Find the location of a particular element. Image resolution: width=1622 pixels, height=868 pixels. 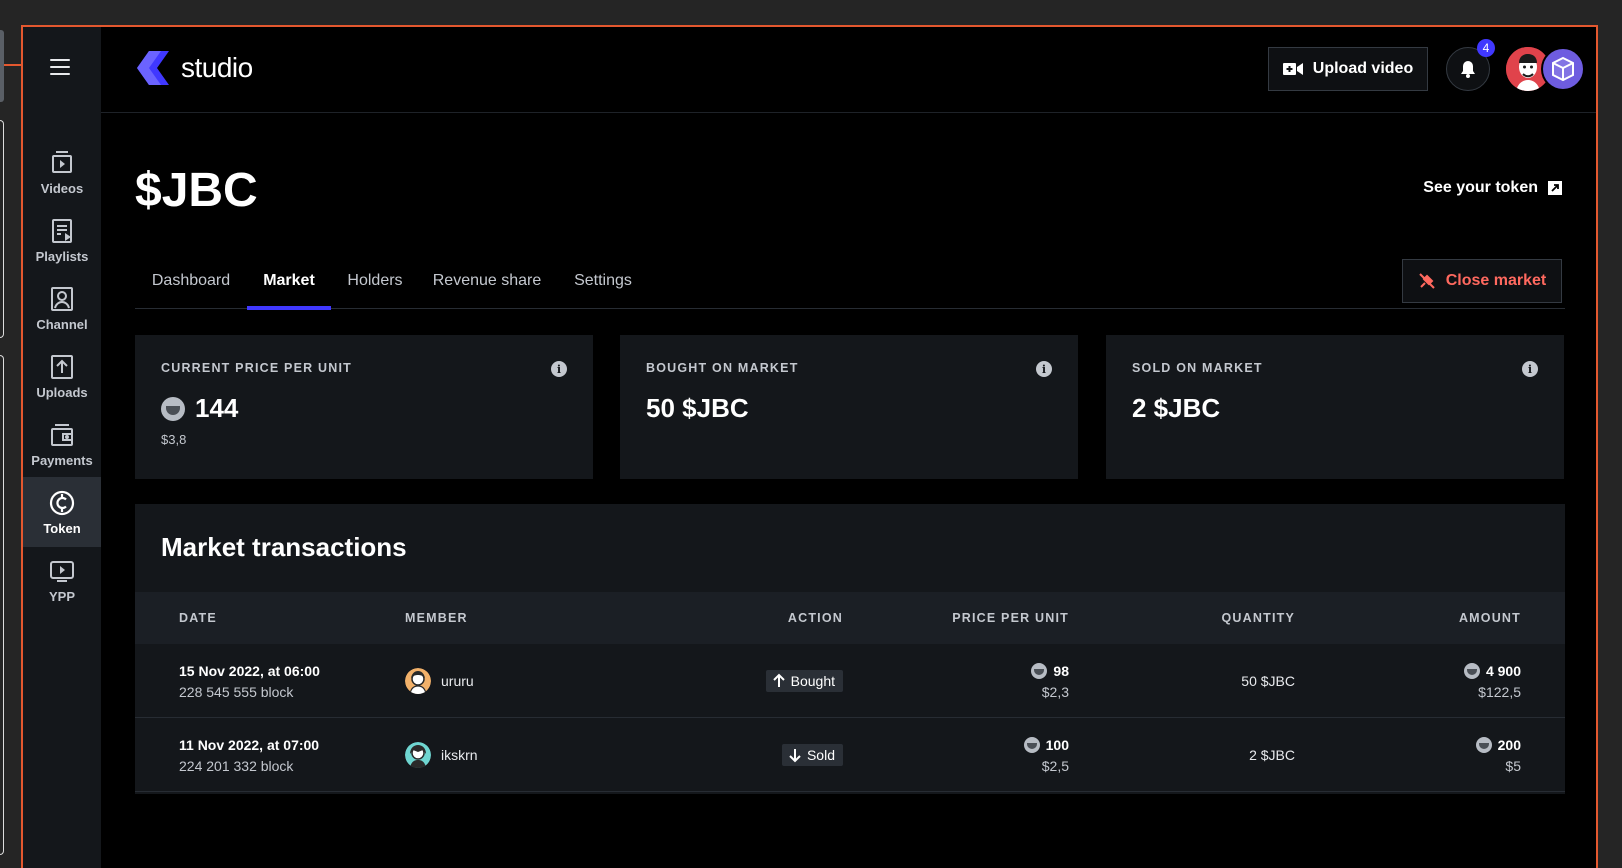

member-cell: ururu is located at coordinates (439, 681).